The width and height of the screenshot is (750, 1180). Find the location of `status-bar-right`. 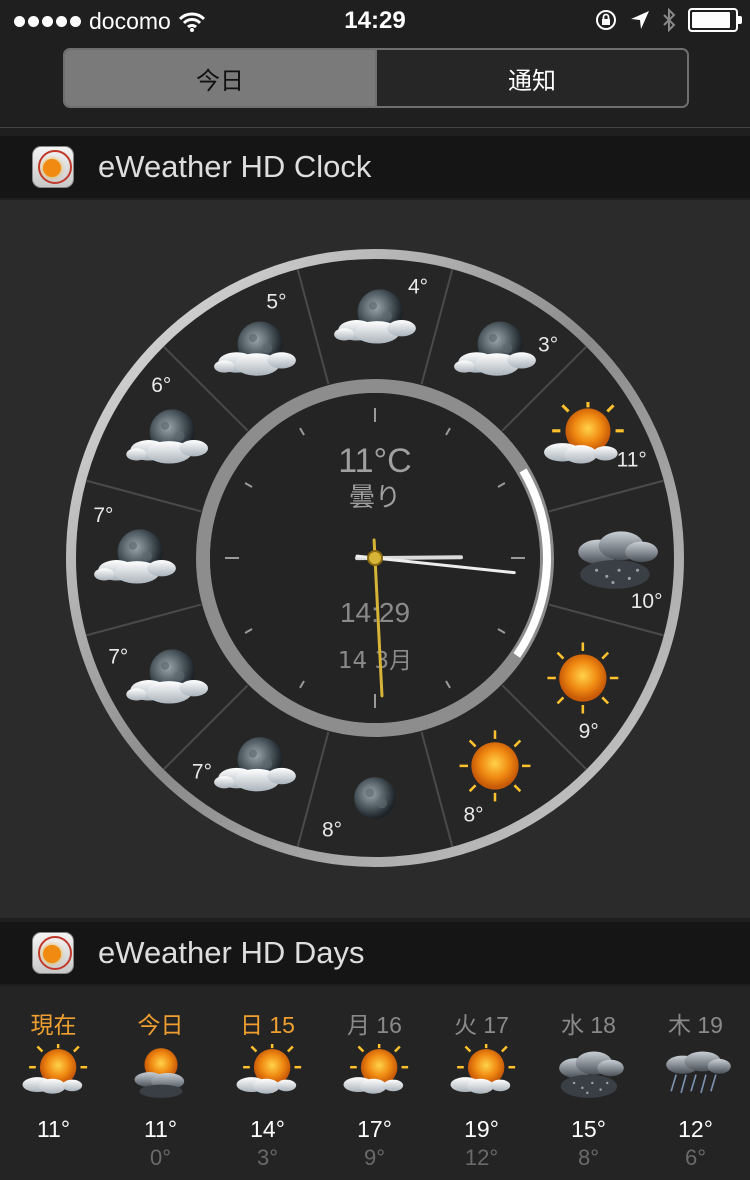

status-bar-right is located at coordinates (668, 20).